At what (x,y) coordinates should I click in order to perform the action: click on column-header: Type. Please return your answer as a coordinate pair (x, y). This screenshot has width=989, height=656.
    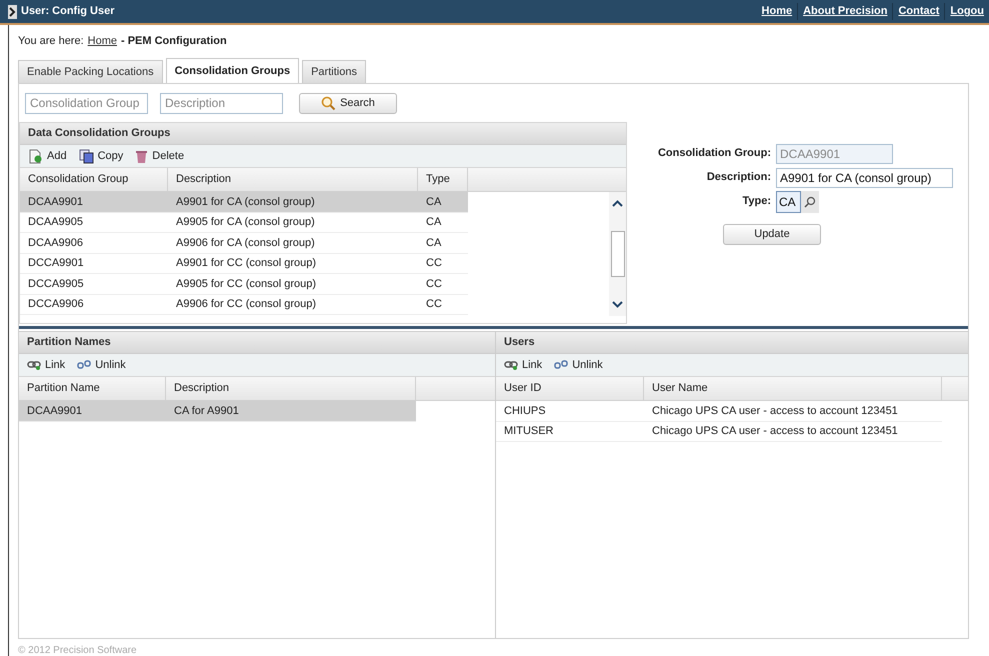
    Looking at the image, I should click on (443, 179).